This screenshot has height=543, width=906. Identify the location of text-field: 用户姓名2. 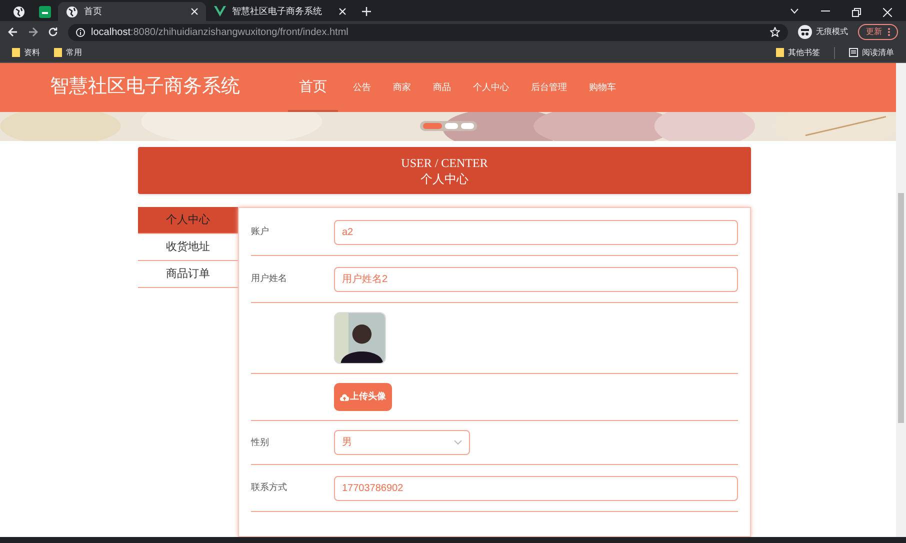
(536, 279).